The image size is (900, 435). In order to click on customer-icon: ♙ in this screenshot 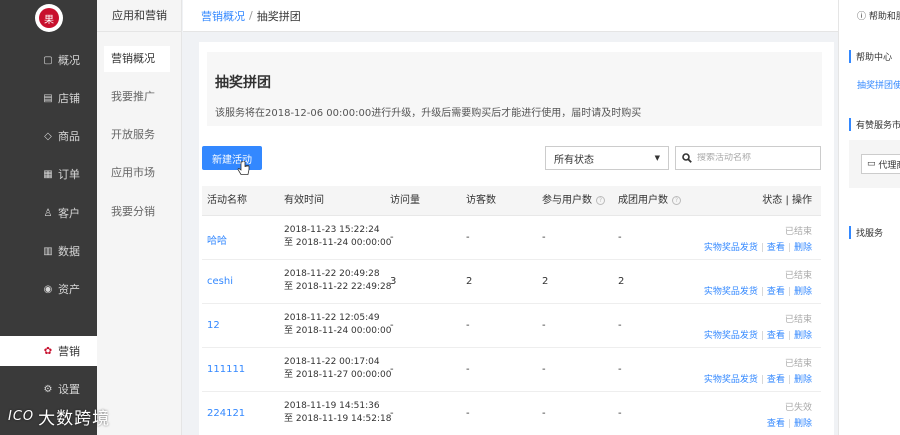, I will do `click(48, 213)`.